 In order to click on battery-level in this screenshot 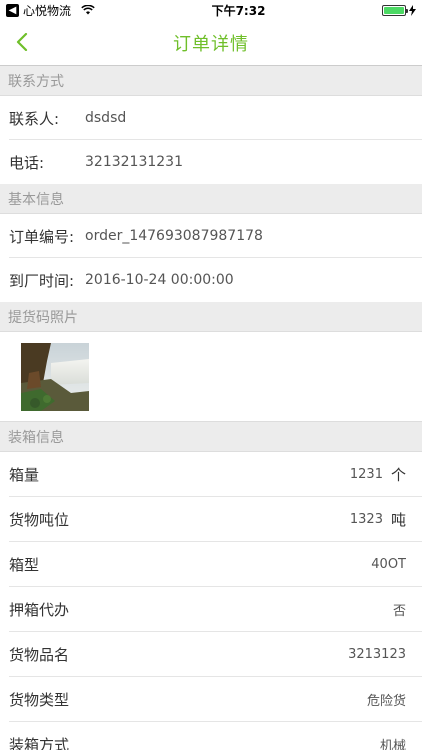, I will do `click(394, 10)`.